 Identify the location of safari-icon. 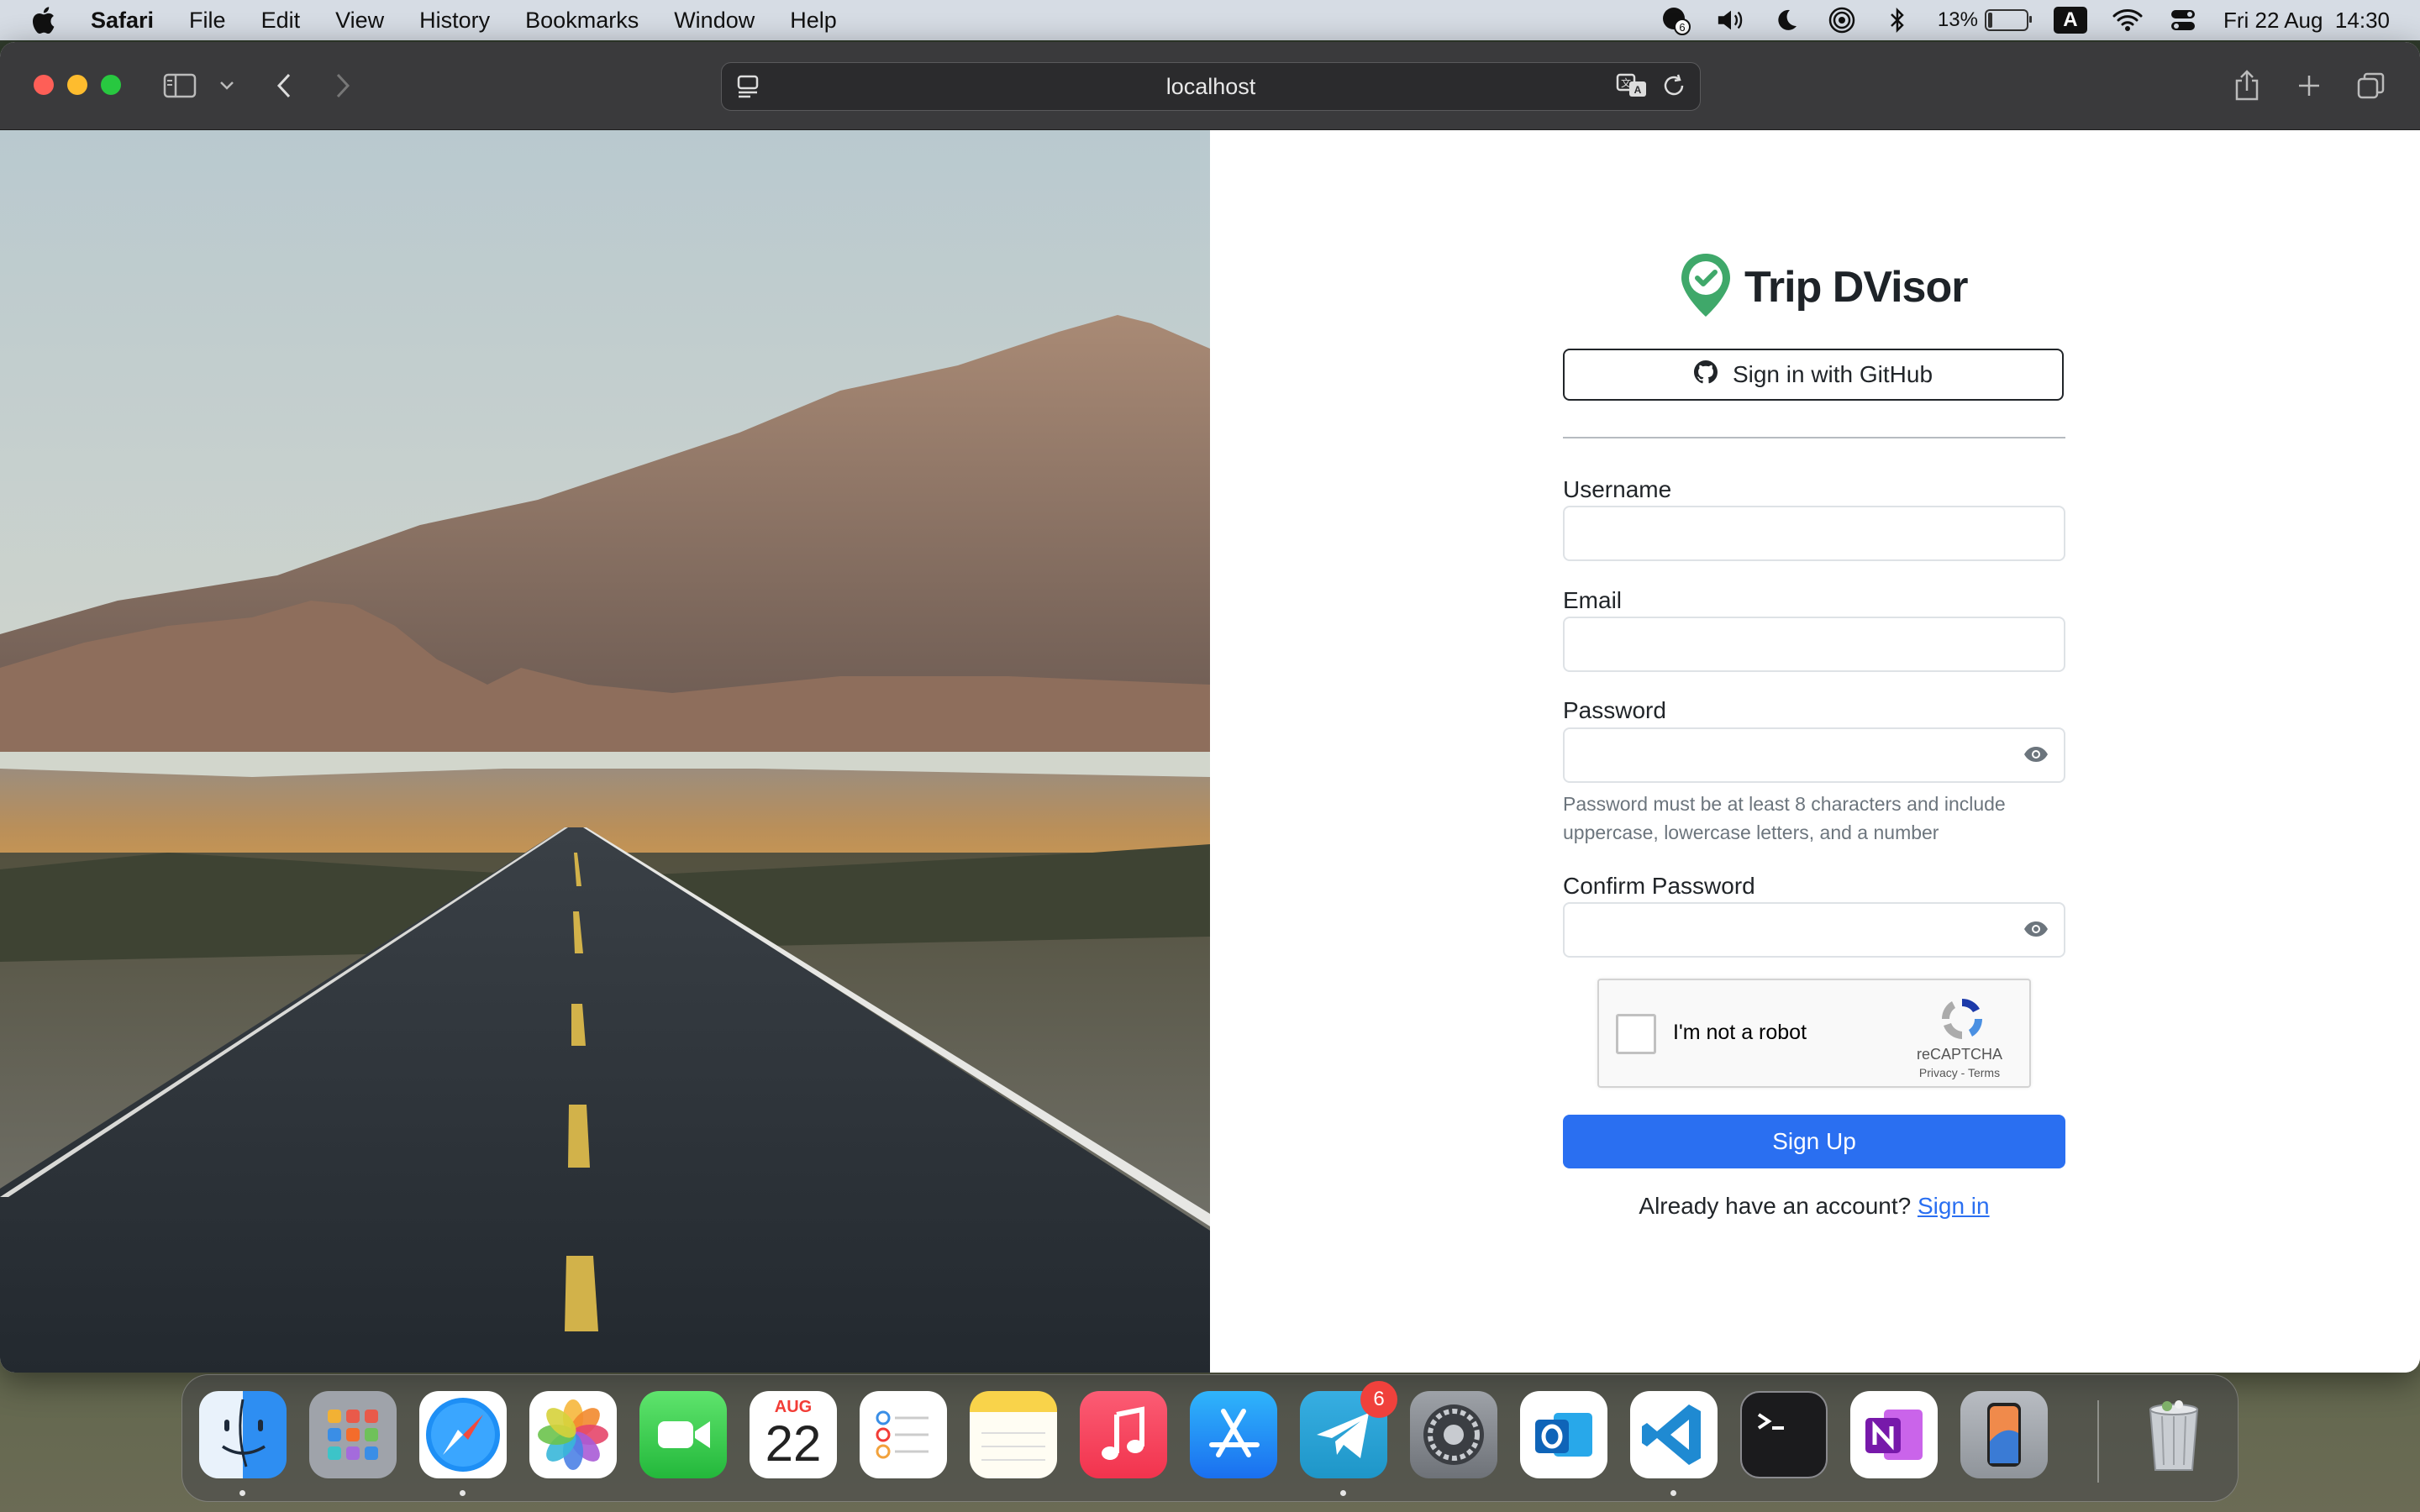
(463, 1434).